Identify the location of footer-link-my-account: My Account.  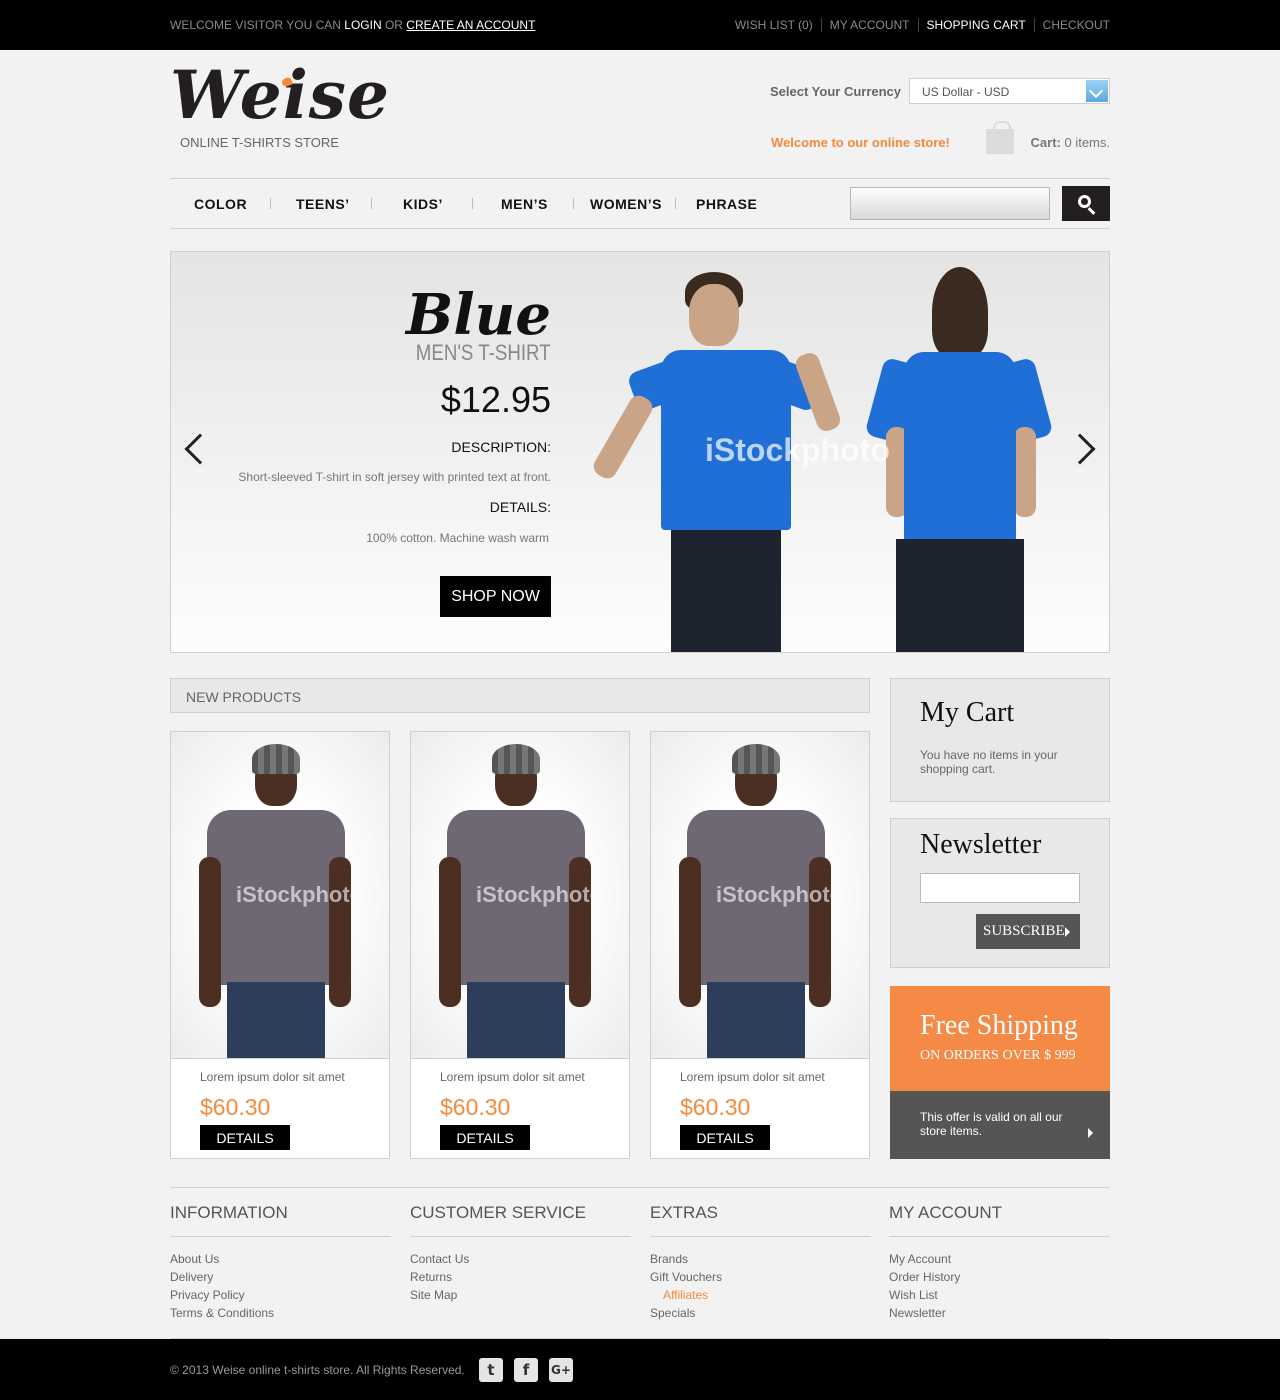
(999, 1261).